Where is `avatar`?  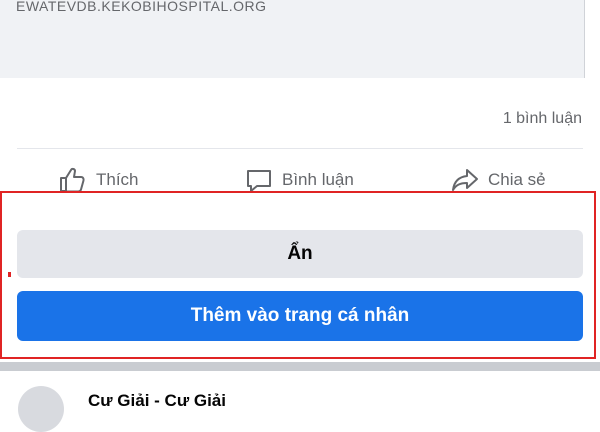 avatar is located at coordinates (41, 409).